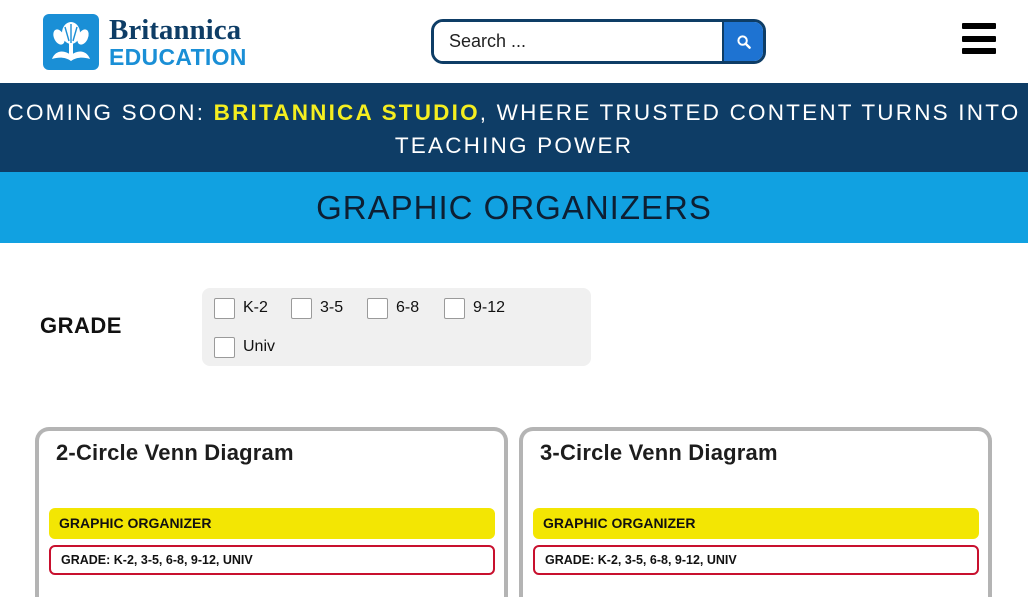 This screenshot has width=1028, height=597. I want to click on grade-option-label: K-2, so click(255, 307).